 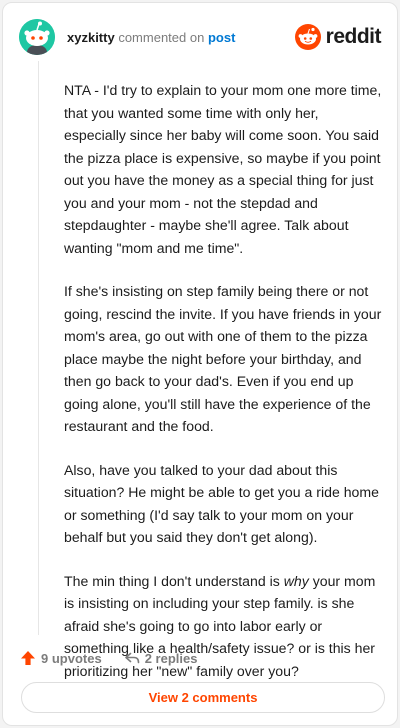 What do you see at coordinates (28, 658) in the screenshot?
I see `upvote-arrow-icon` at bounding box center [28, 658].